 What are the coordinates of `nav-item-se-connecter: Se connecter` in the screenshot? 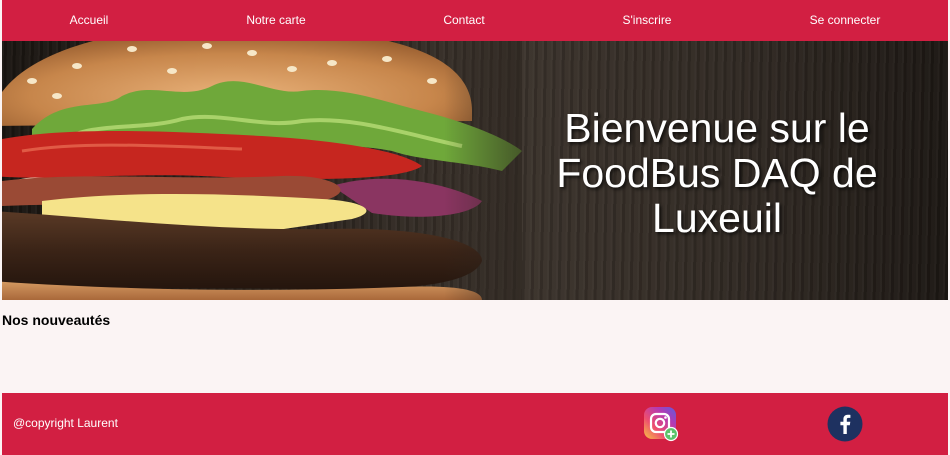 It's located at (845, 20).